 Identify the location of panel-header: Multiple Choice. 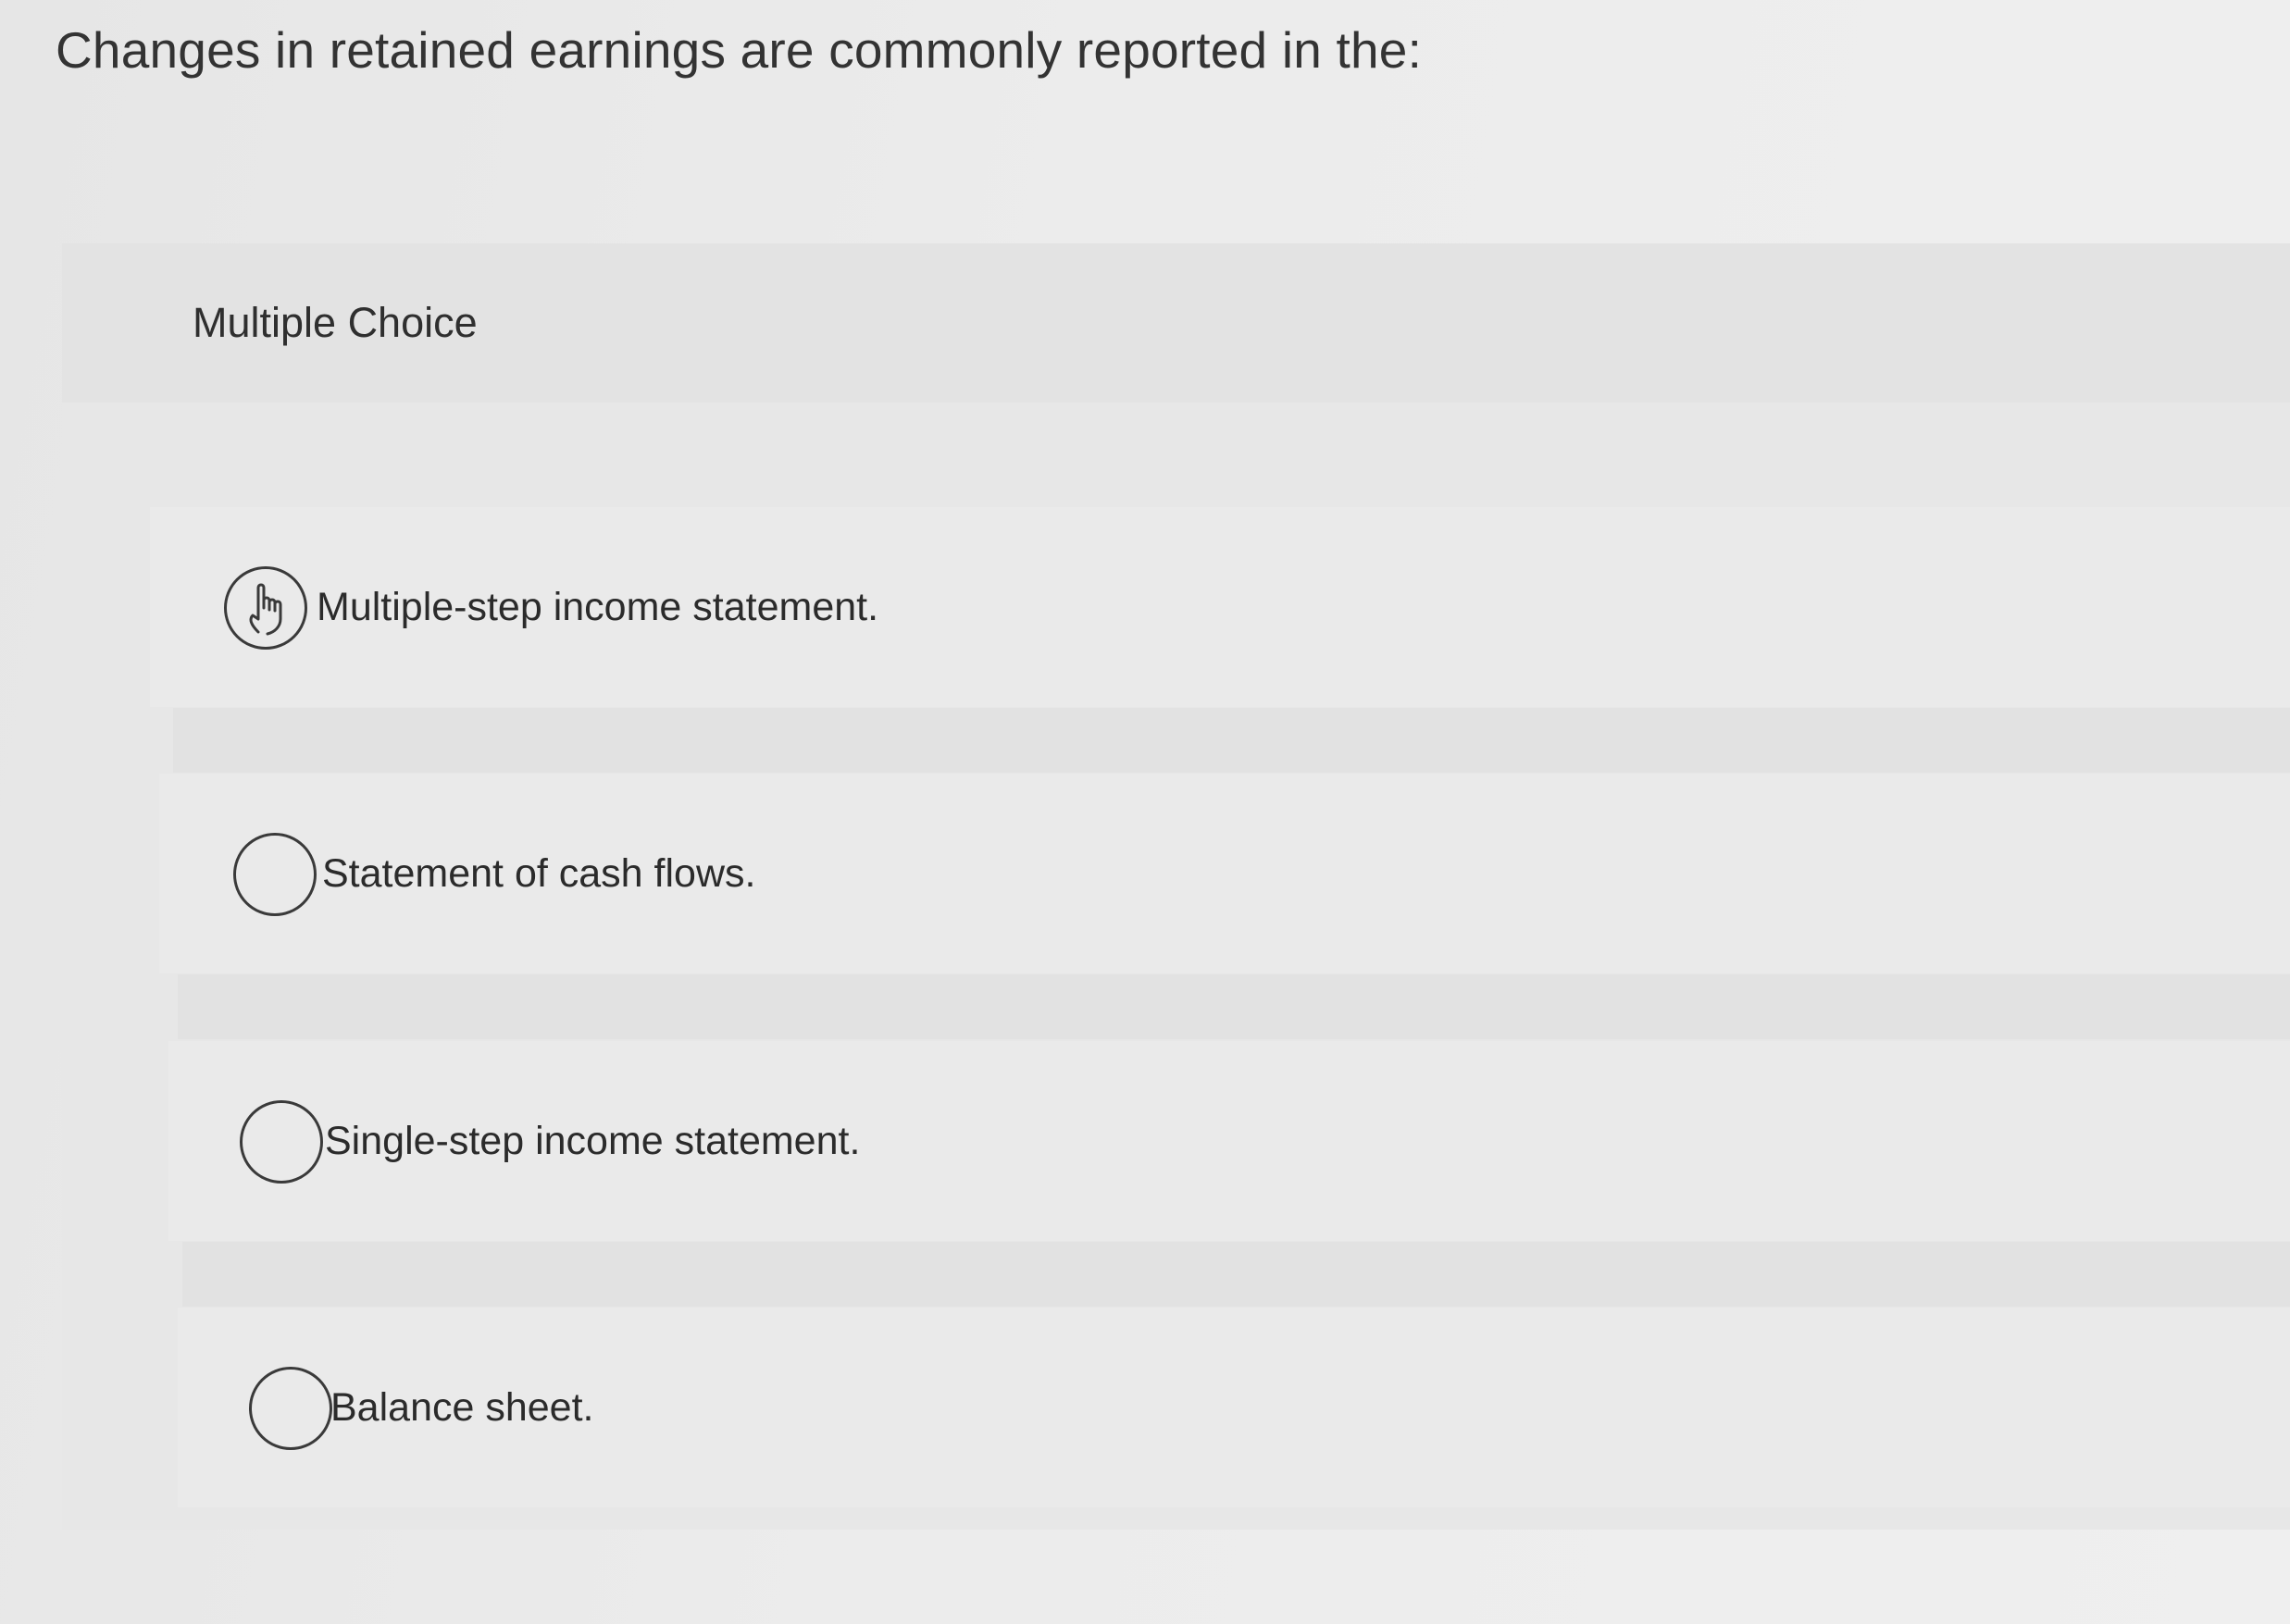
(1176, 323).